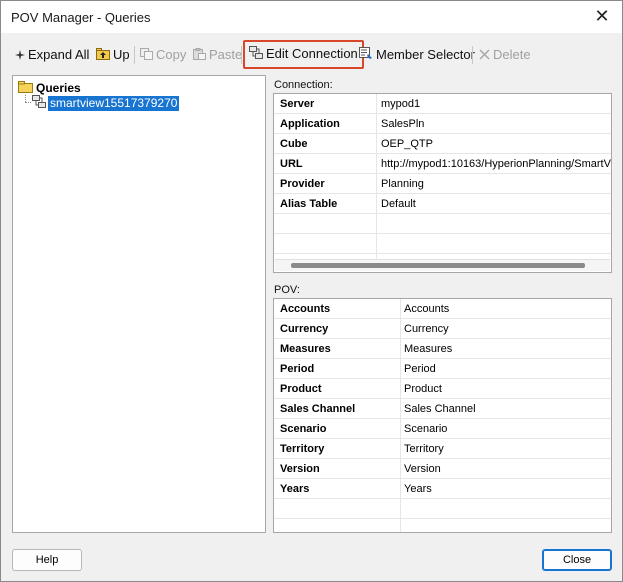 Image resolution: width=623 pixels, height=582 pixels. What do you see at coordinates (442, 489) in the screenshot?
I see `table-row: Years Years` at bounding box center [442, 489].